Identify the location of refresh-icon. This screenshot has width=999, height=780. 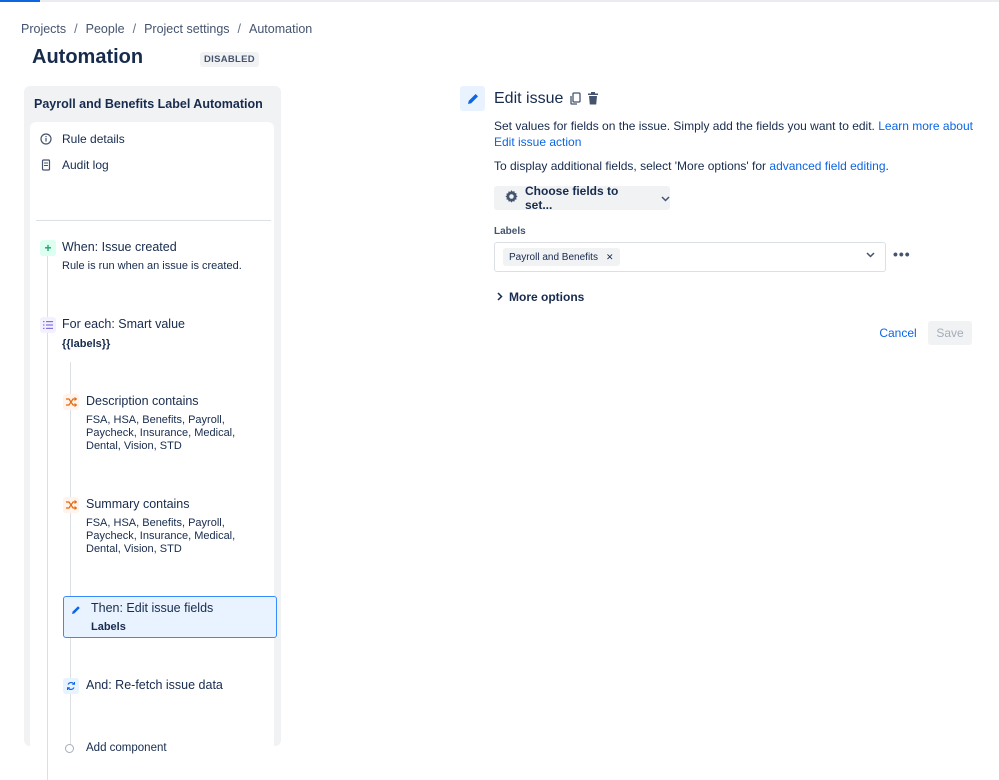
(71, 686).